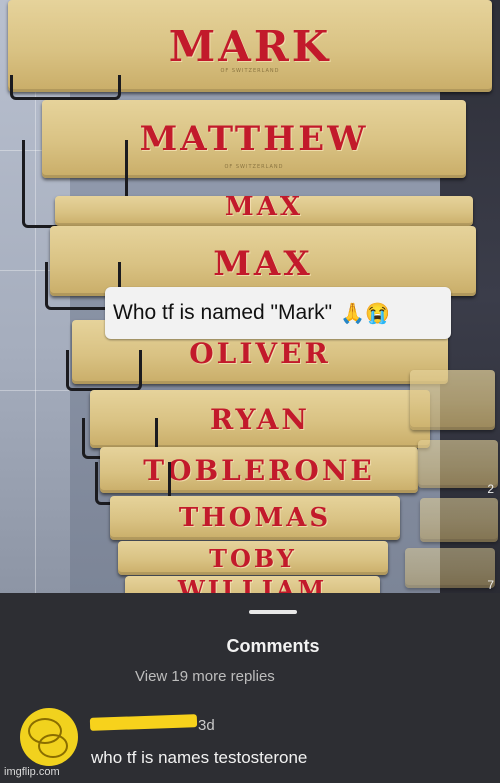  Describe the element at coordinates (223, 312) in the screenshot. I see `caption-text: Who tf is named "Mark"` at that location.